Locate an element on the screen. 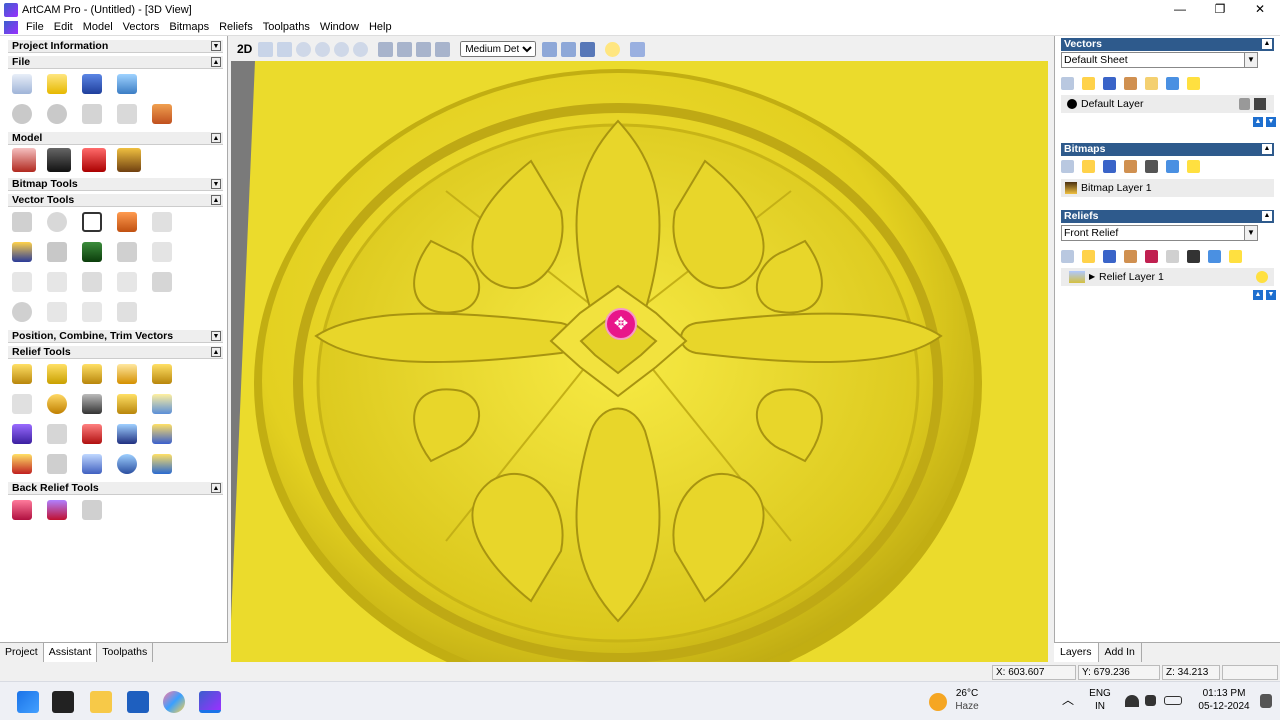  close-button: ✕ is located at coordinates (1260, 9).